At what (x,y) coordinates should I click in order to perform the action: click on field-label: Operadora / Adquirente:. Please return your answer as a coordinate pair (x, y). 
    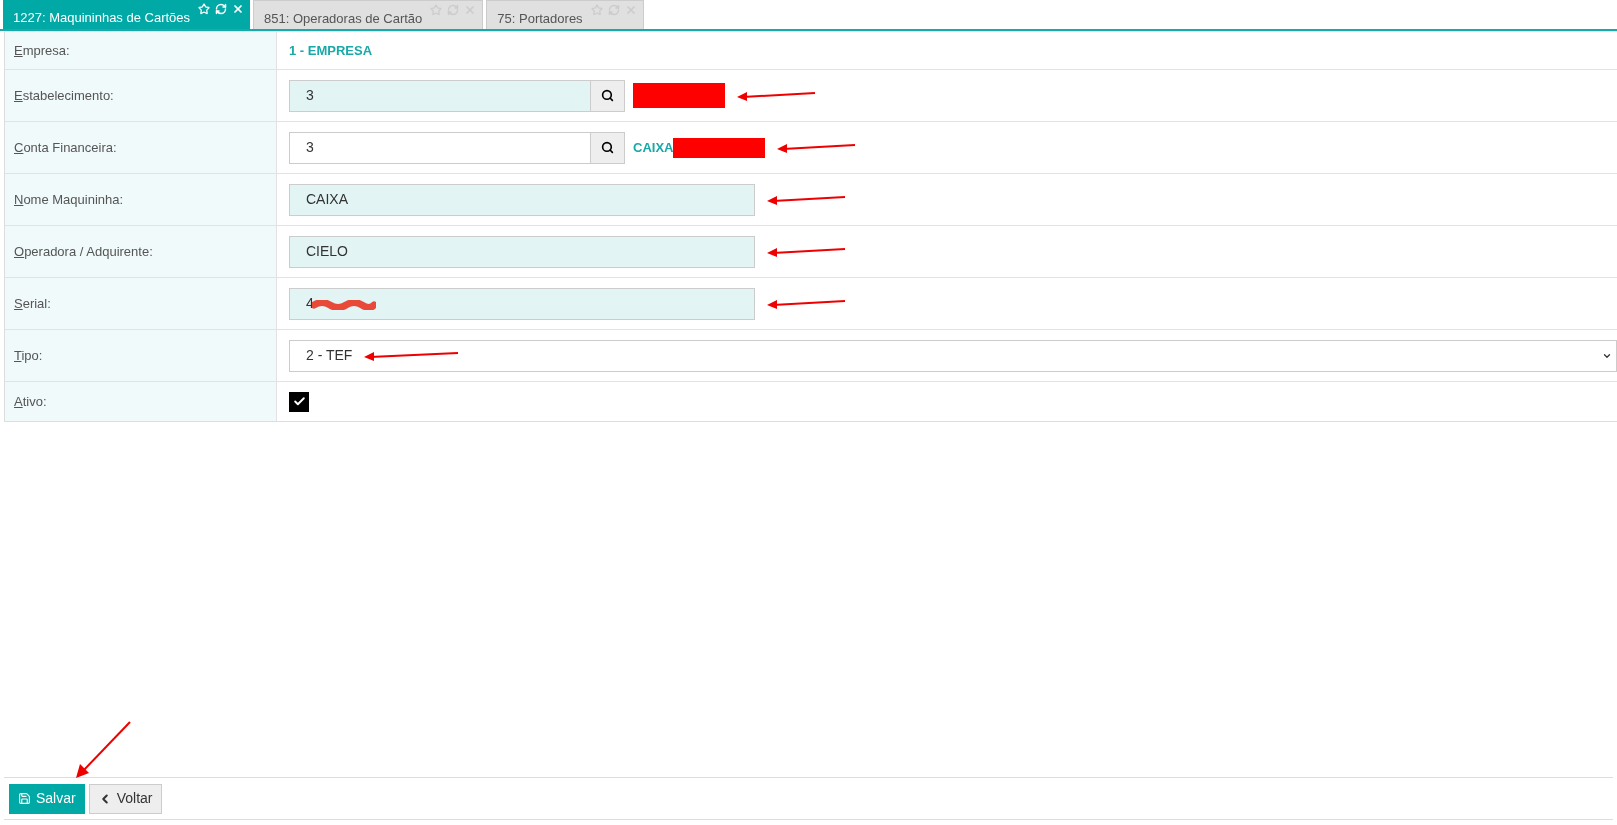
    Looking at the image, I should click on (83, 251).